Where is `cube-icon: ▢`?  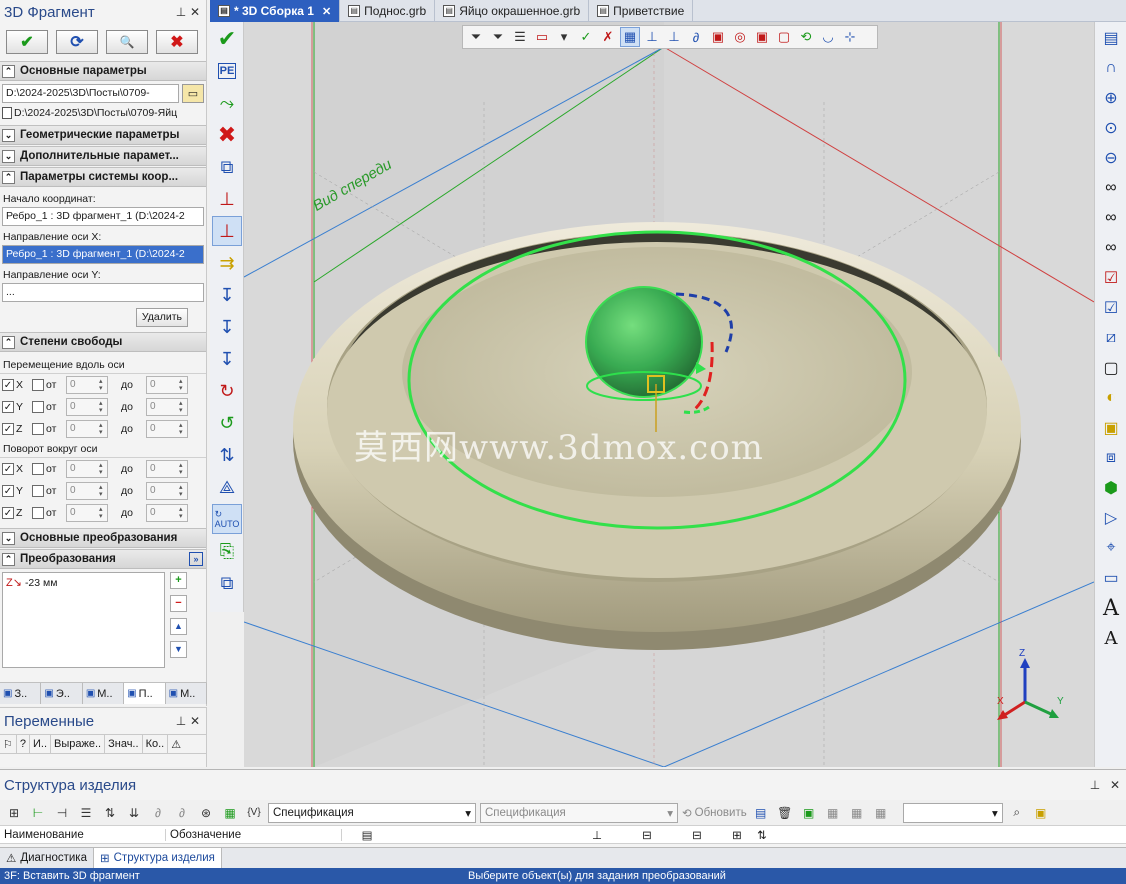 cube-icon: ▢ is located at coordinates (1111, 368).